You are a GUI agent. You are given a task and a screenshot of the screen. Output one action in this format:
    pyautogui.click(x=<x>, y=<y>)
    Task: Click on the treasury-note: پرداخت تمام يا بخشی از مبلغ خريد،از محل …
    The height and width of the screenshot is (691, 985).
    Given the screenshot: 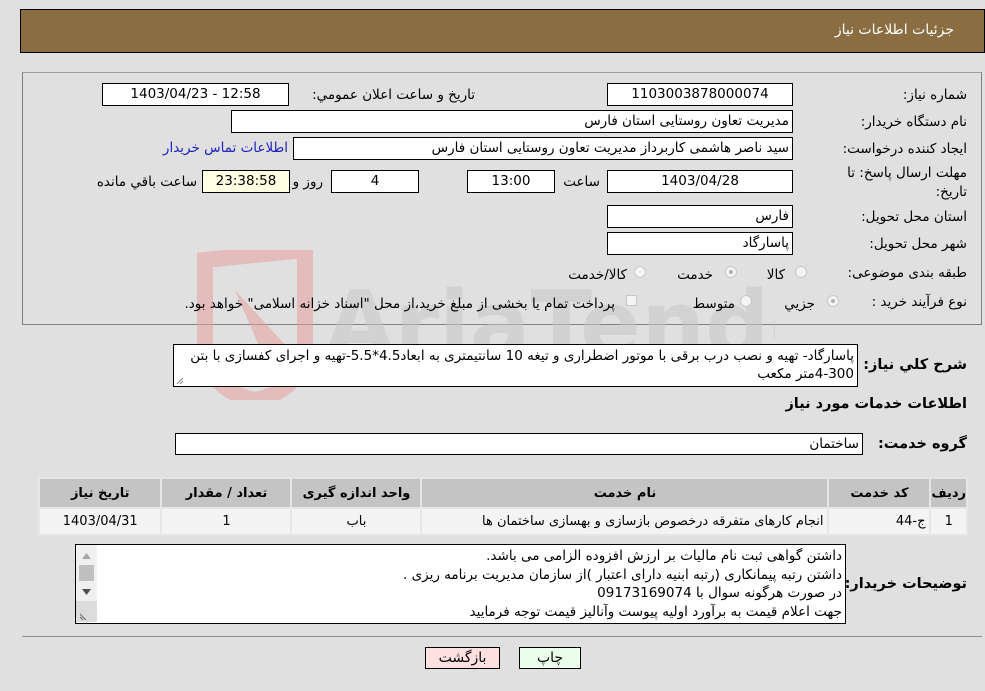 What is the action you would take?
    pyautogui.click(x=399, y=304)
    